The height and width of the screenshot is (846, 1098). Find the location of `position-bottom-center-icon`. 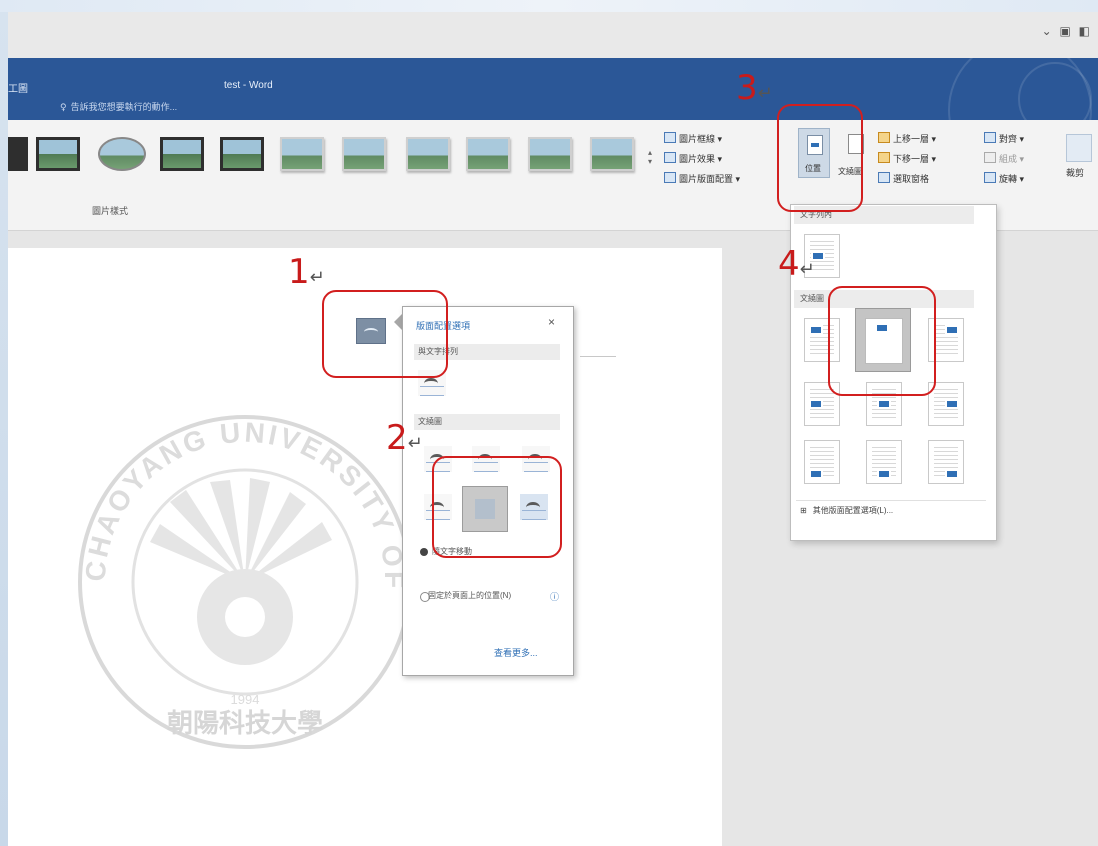

position-bottom-center-icon is located at coordinates (884, 462).